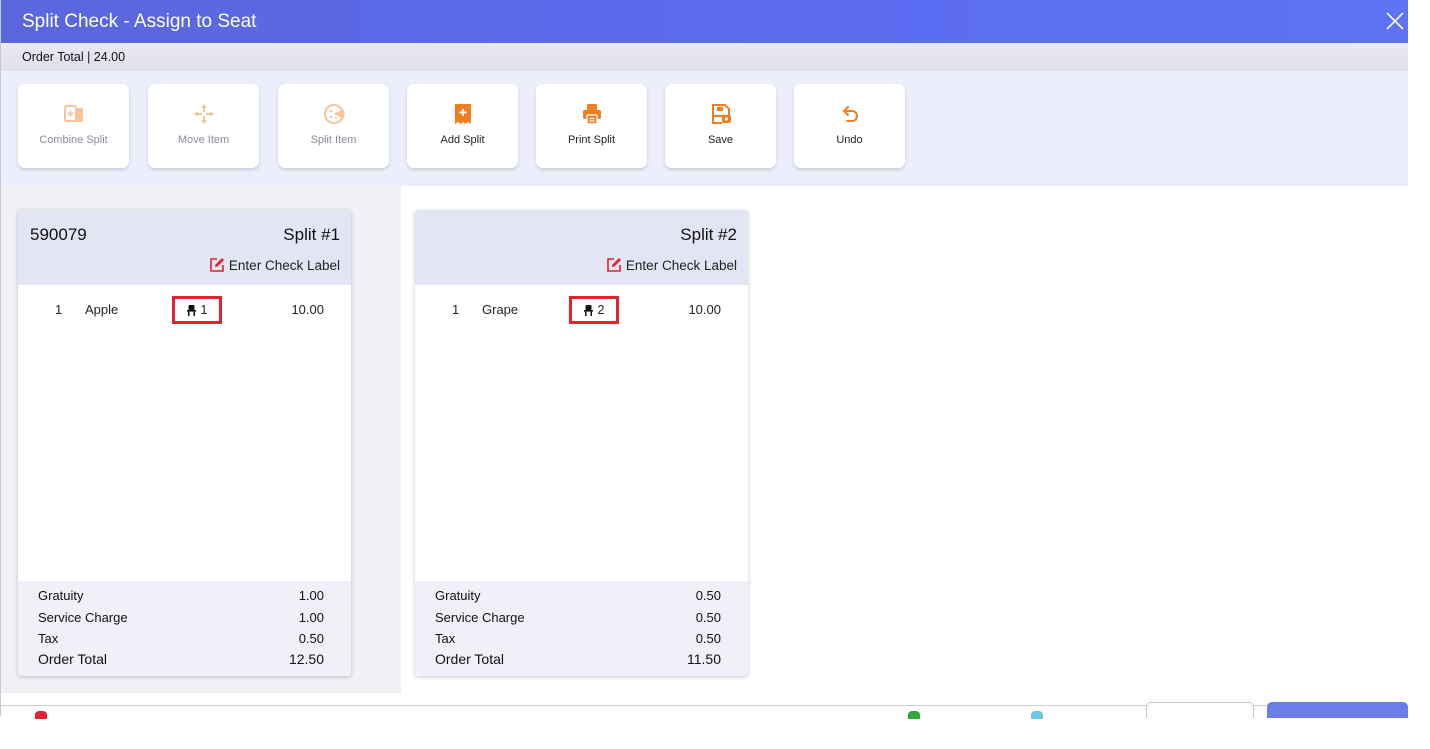  I want to click on split-number: Split #2, so click(708, 234).